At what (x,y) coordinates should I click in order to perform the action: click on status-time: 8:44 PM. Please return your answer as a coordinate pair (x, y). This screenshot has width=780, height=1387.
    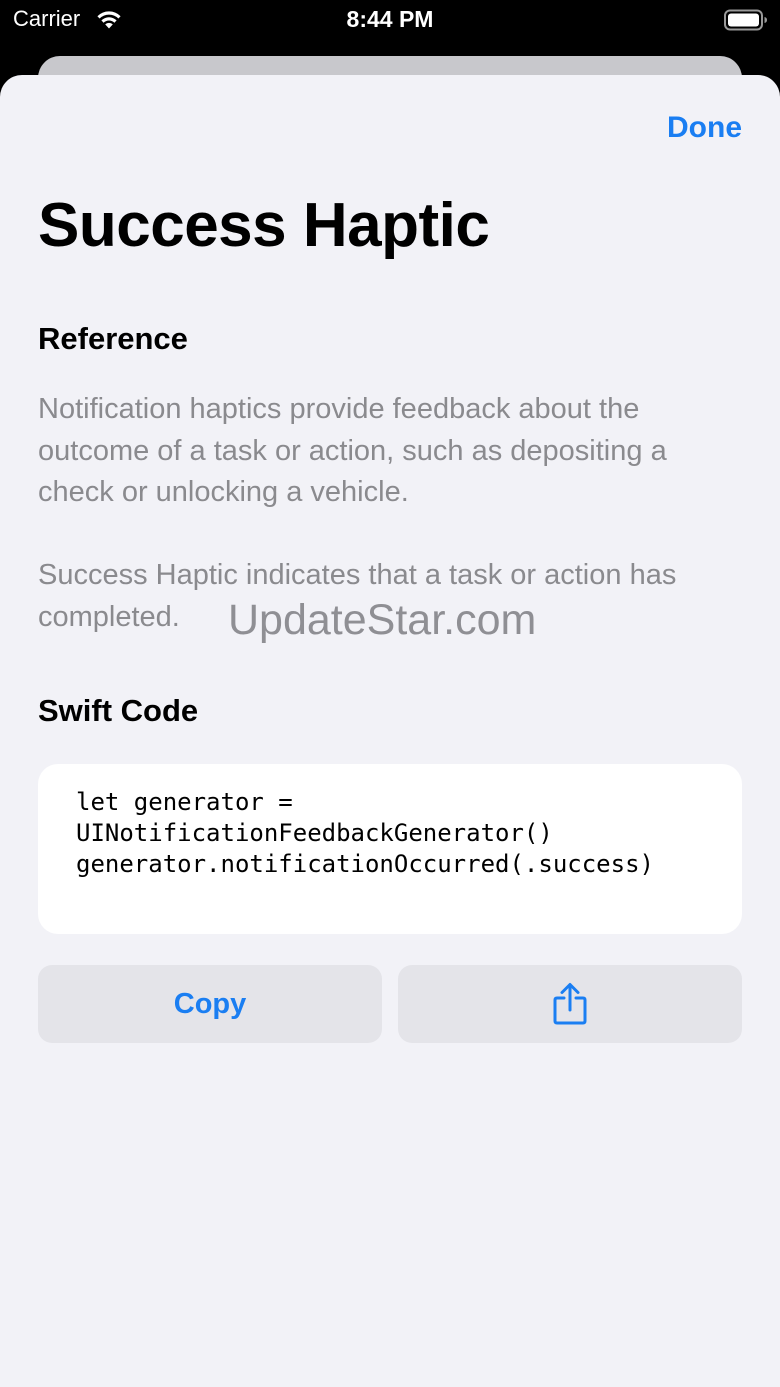
    Looking at the image, I should click on (390, 19).